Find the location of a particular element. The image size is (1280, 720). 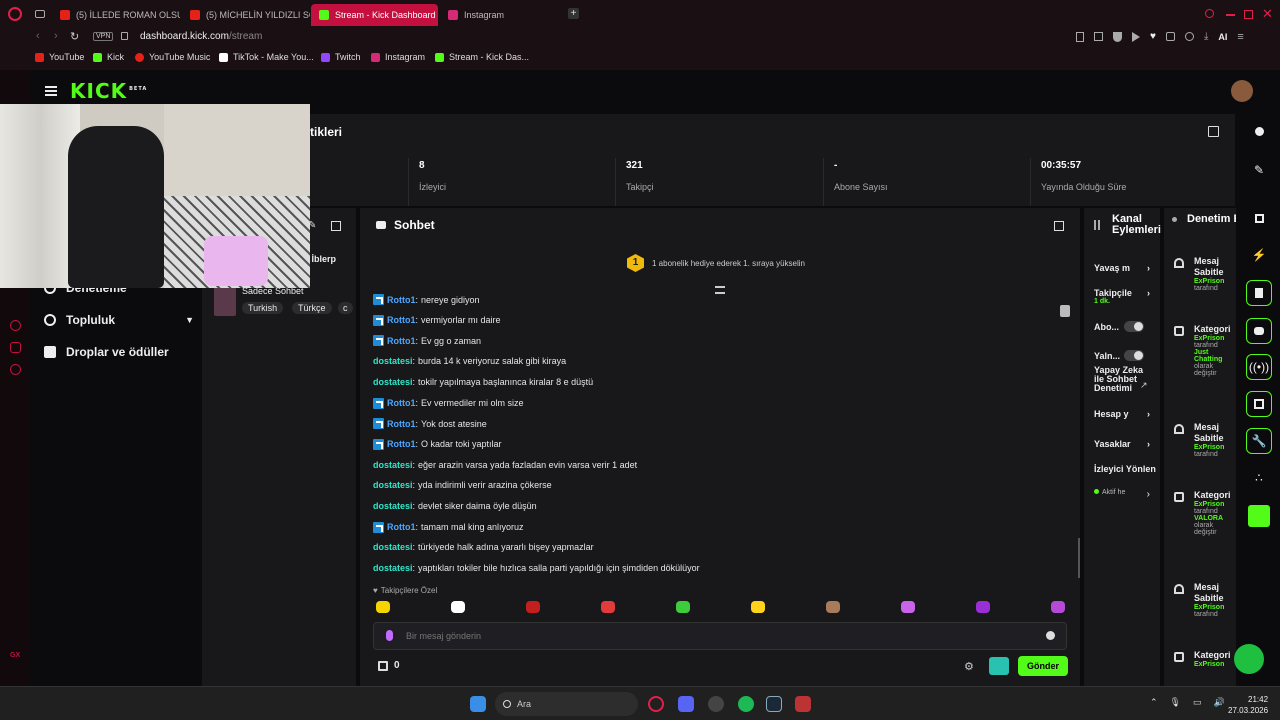

emoji-icon is located at coordinates (1050, 635).